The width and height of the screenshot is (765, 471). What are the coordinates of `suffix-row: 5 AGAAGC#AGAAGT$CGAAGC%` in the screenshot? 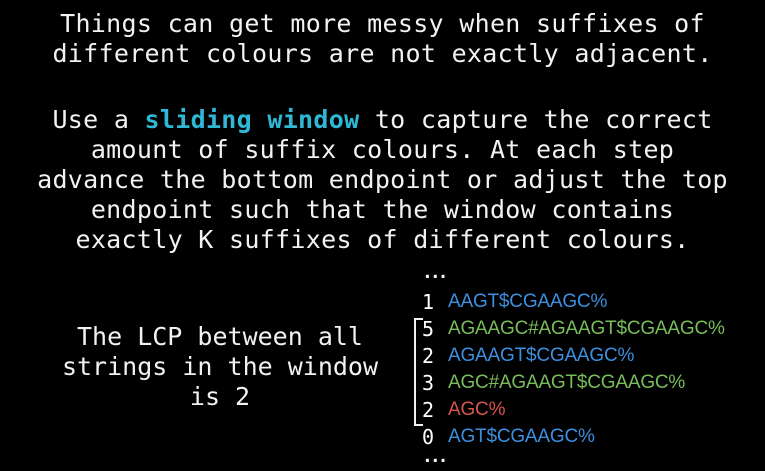 It's located at (573, 328).